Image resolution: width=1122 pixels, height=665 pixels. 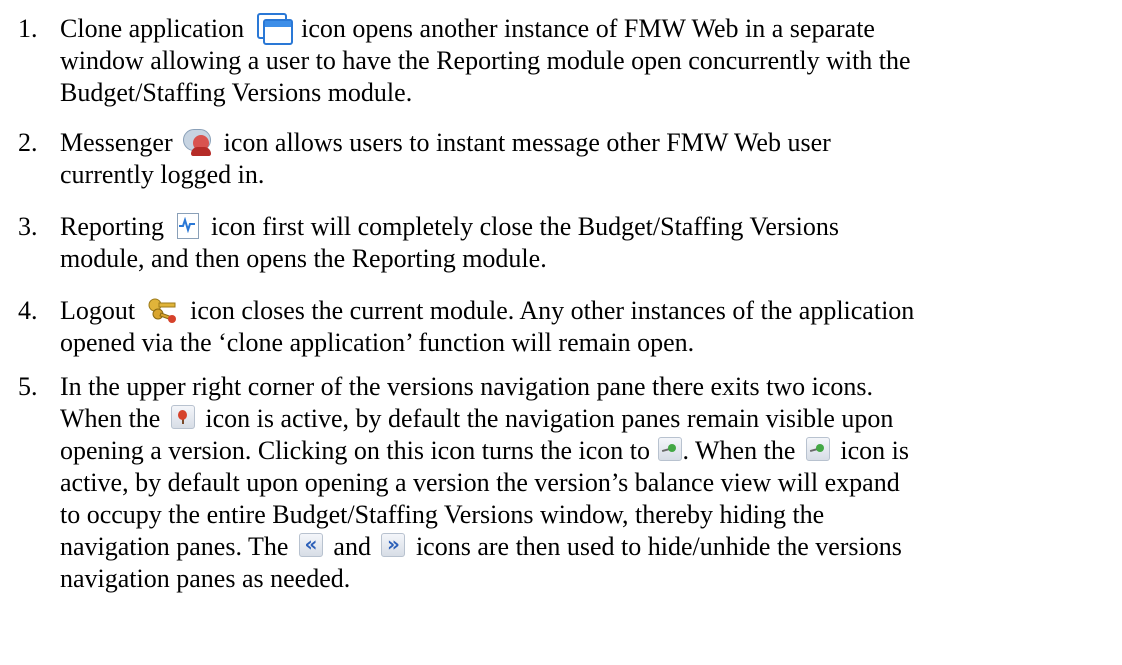 What do you see at coordinates (198, 142) in the screenshot?
I see `messenger-icon` at bounding box center [198, 142].